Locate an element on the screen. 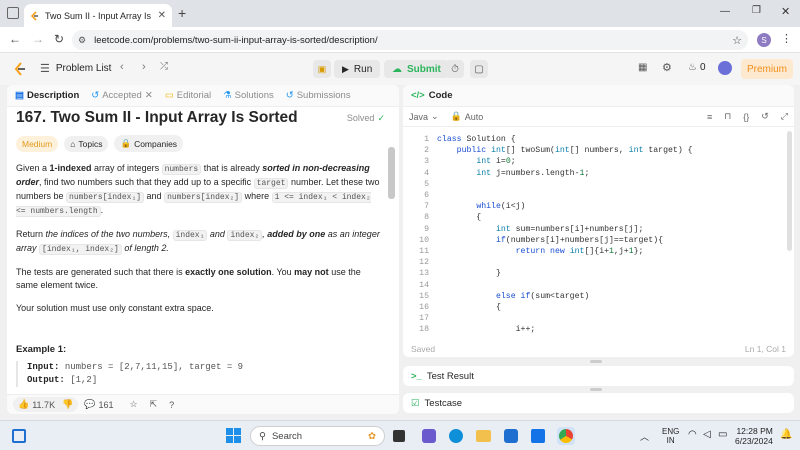  prev-problem-icon: ‹ is located at coordinates (122, 67).